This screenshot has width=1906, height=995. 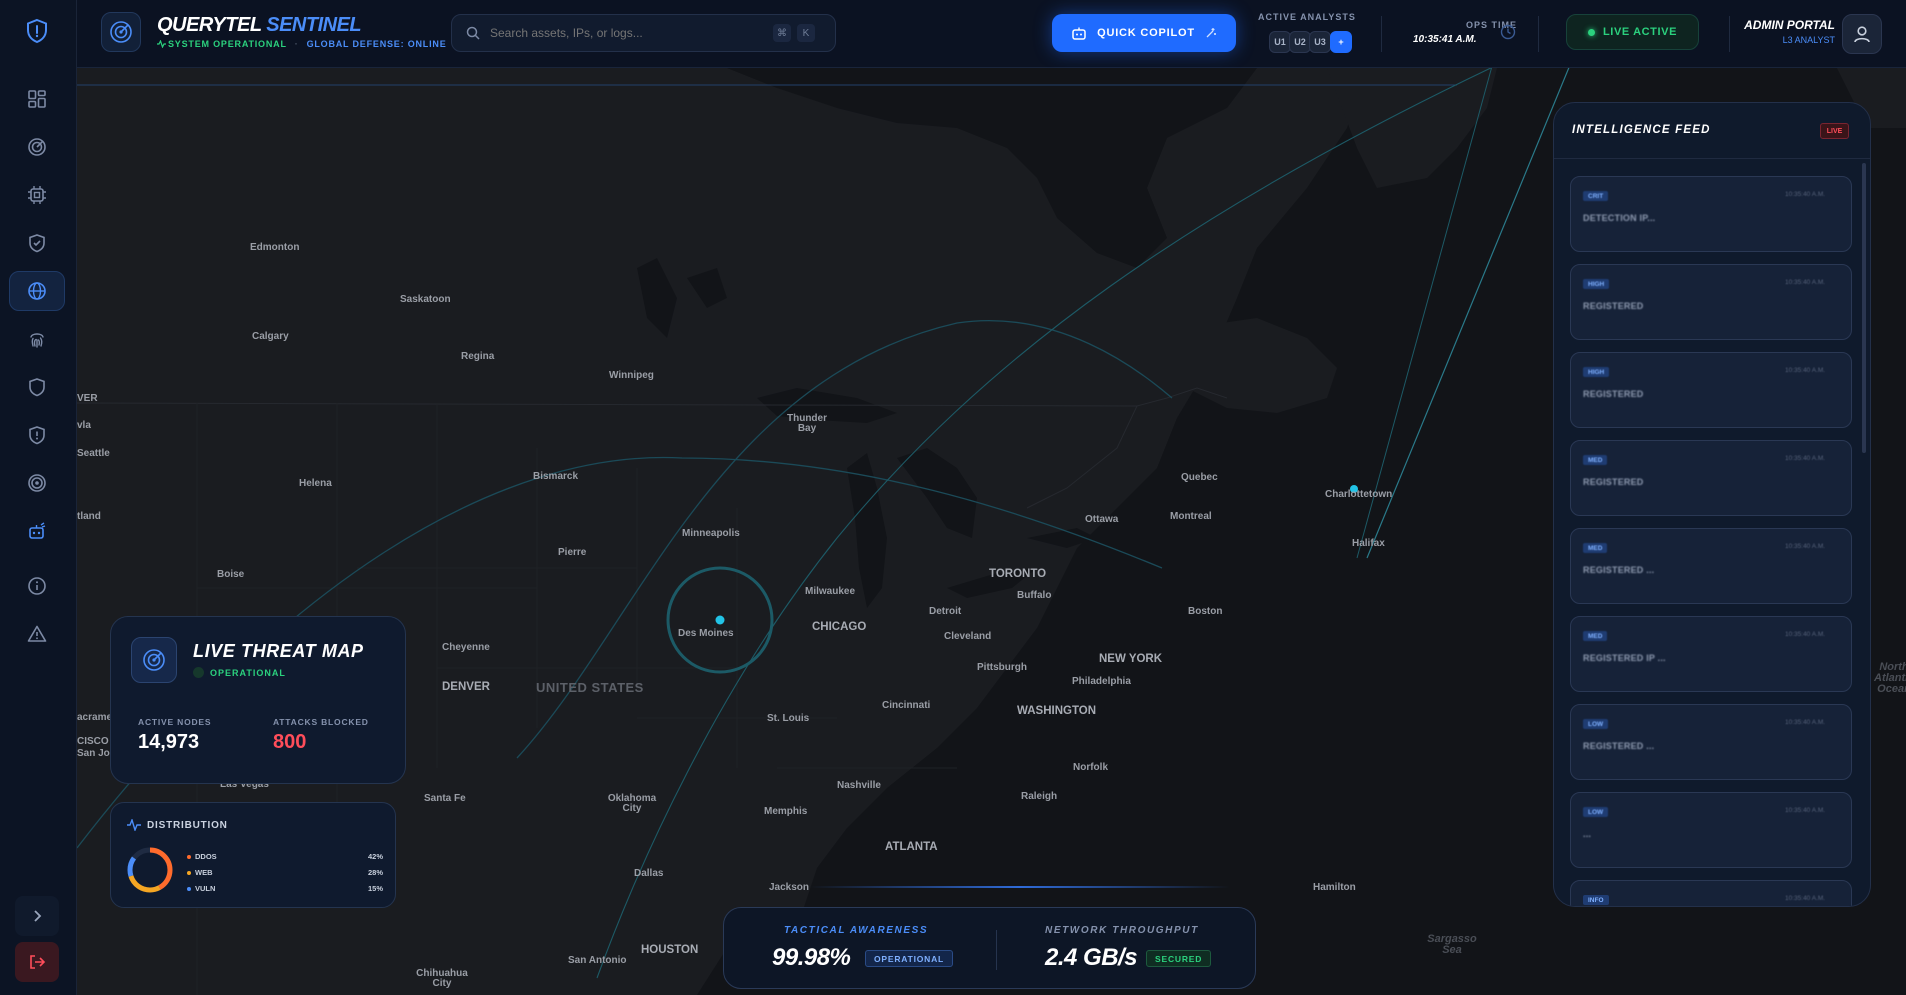 What do you see at coordinates (807, 423) in the screenshot?
I see `city-label: Thunder Bay` at bounding box center [807, 423].